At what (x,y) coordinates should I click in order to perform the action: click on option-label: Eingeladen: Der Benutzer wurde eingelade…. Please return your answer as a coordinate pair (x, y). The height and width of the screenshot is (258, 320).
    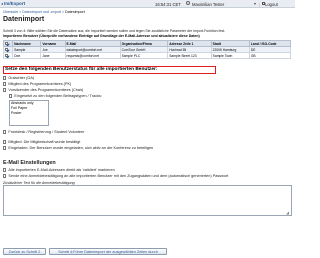
    Looking at the image, I should click on (81, 148).